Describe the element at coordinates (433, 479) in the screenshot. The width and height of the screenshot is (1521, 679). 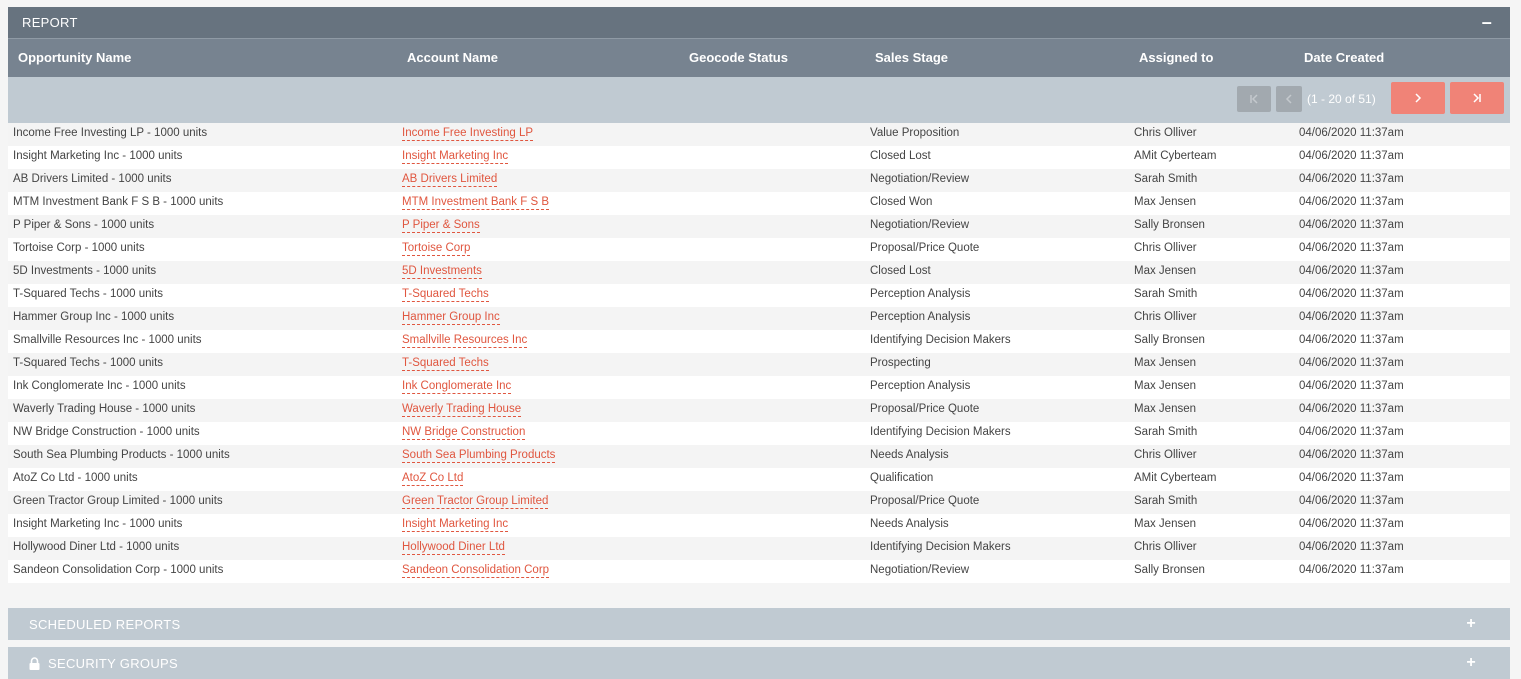
I see `account-name-link: AtoZ Co Ltd` at that location.